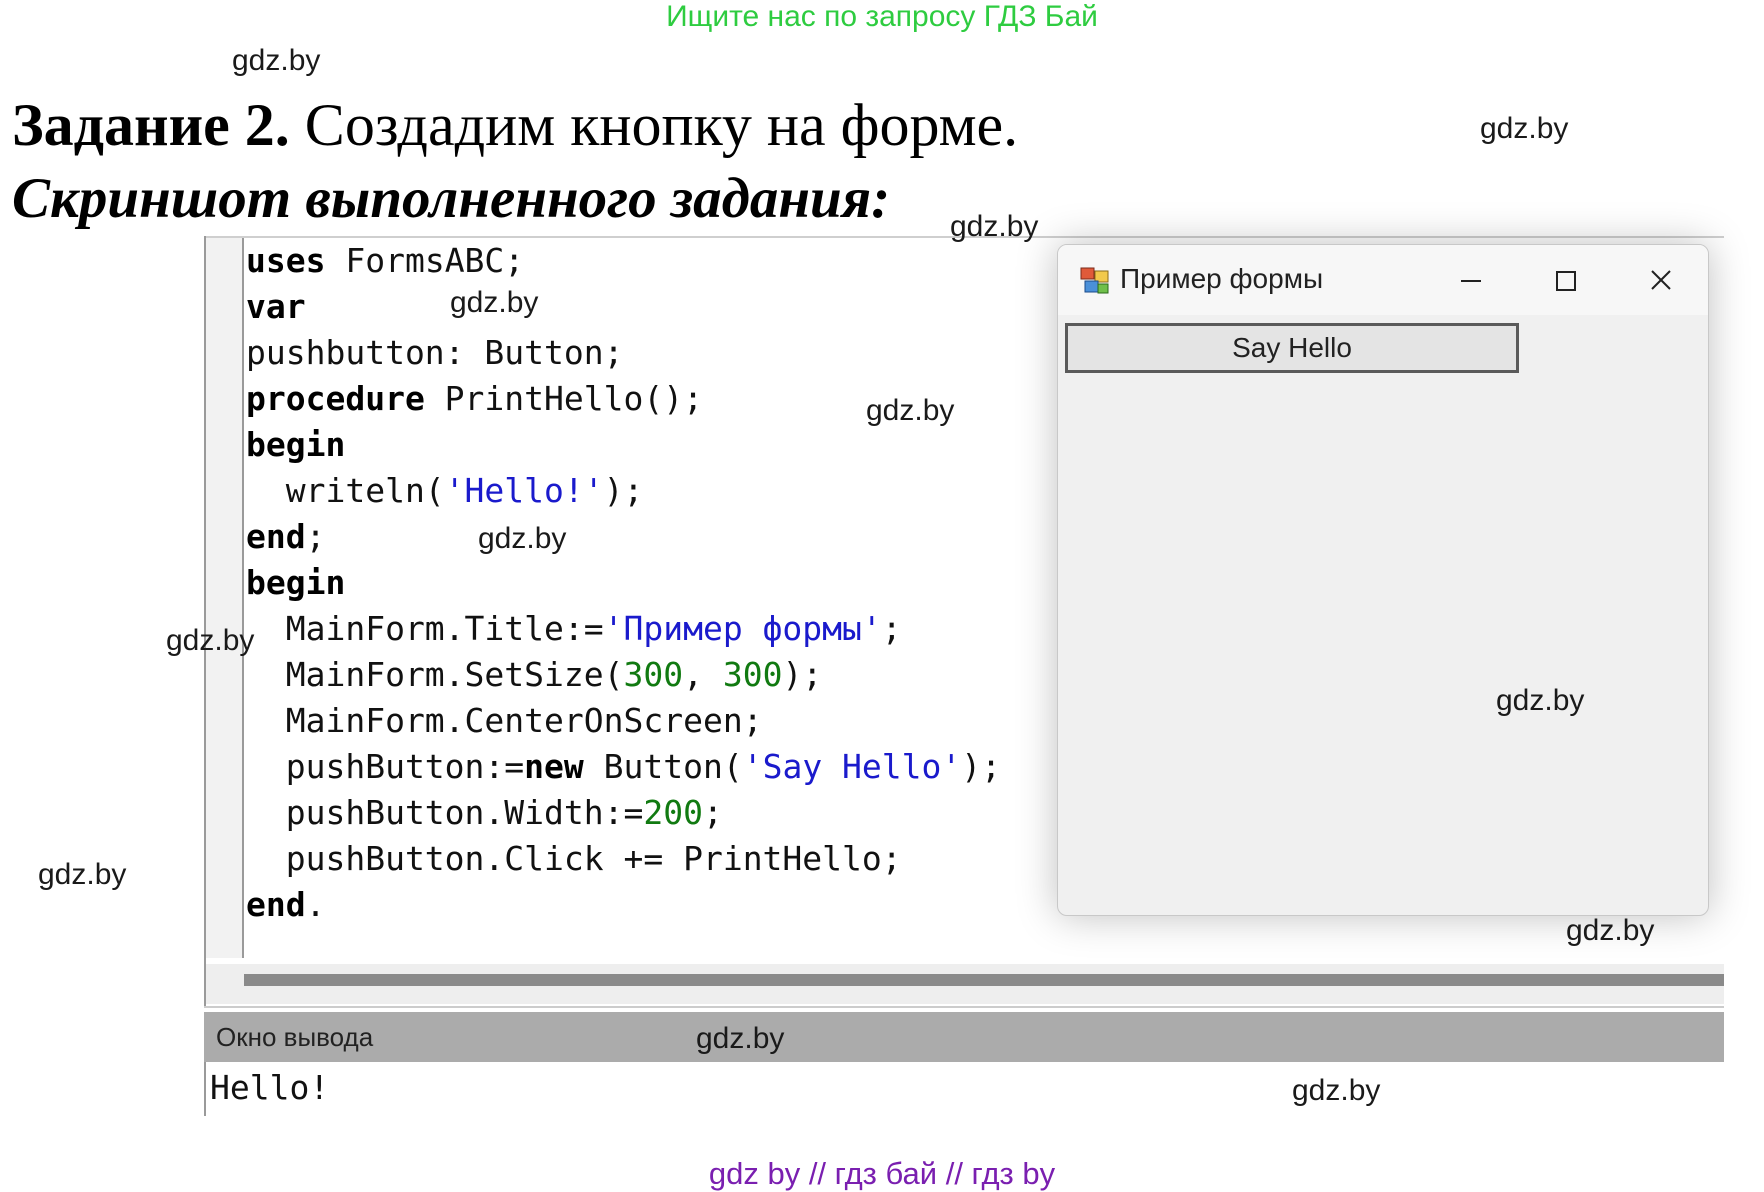  What do you see at coordinates (673, 812) in the screenshot?
I see `number-literal: 200` at bounding box center [673, 812].